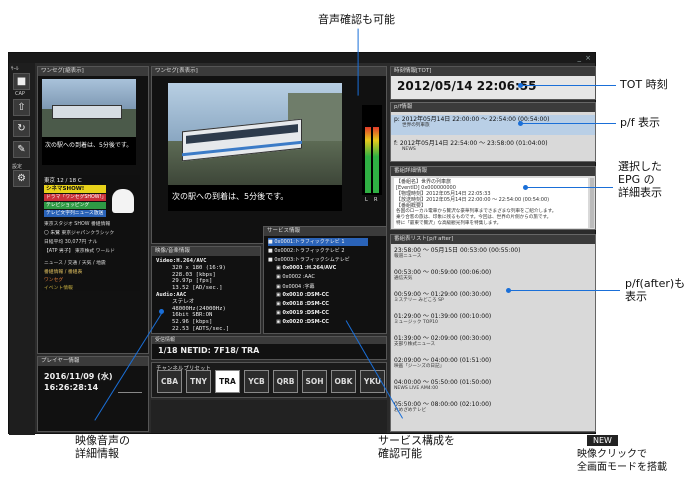 This screenshot has width=700, height=493. Describe the element at coordinates (302, 58) in the screenshot. I see `title-bar: _ ×` at that location.